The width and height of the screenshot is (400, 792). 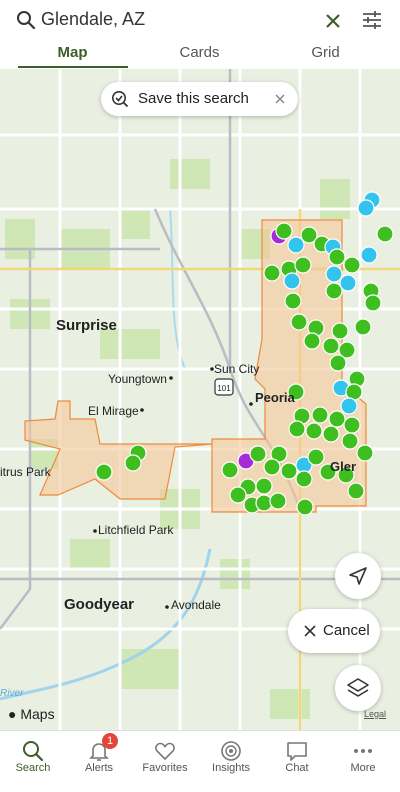 What do you see at coordinates (25, 472) in the screenshot?
I see `place-label: itrus Park` at bounding box center [25, 472].